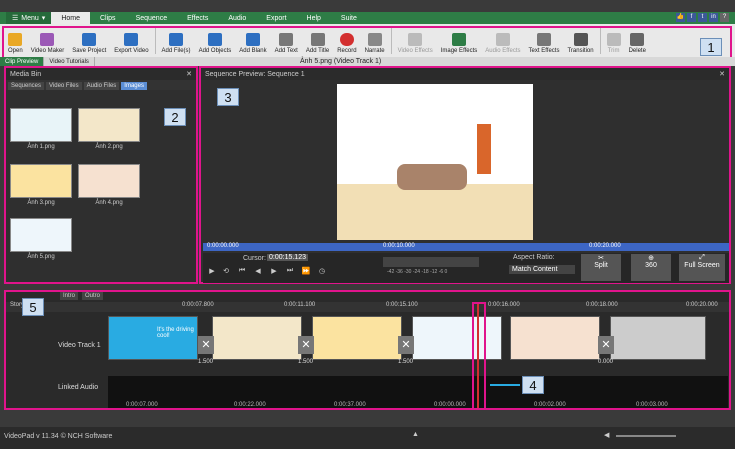 This screenshot has height=449, width=735. Describe the element at coordinates (465, 74) in the screenshot. I see `preview-header: Sequence Preview: Sequence 1 ✕` at that location.